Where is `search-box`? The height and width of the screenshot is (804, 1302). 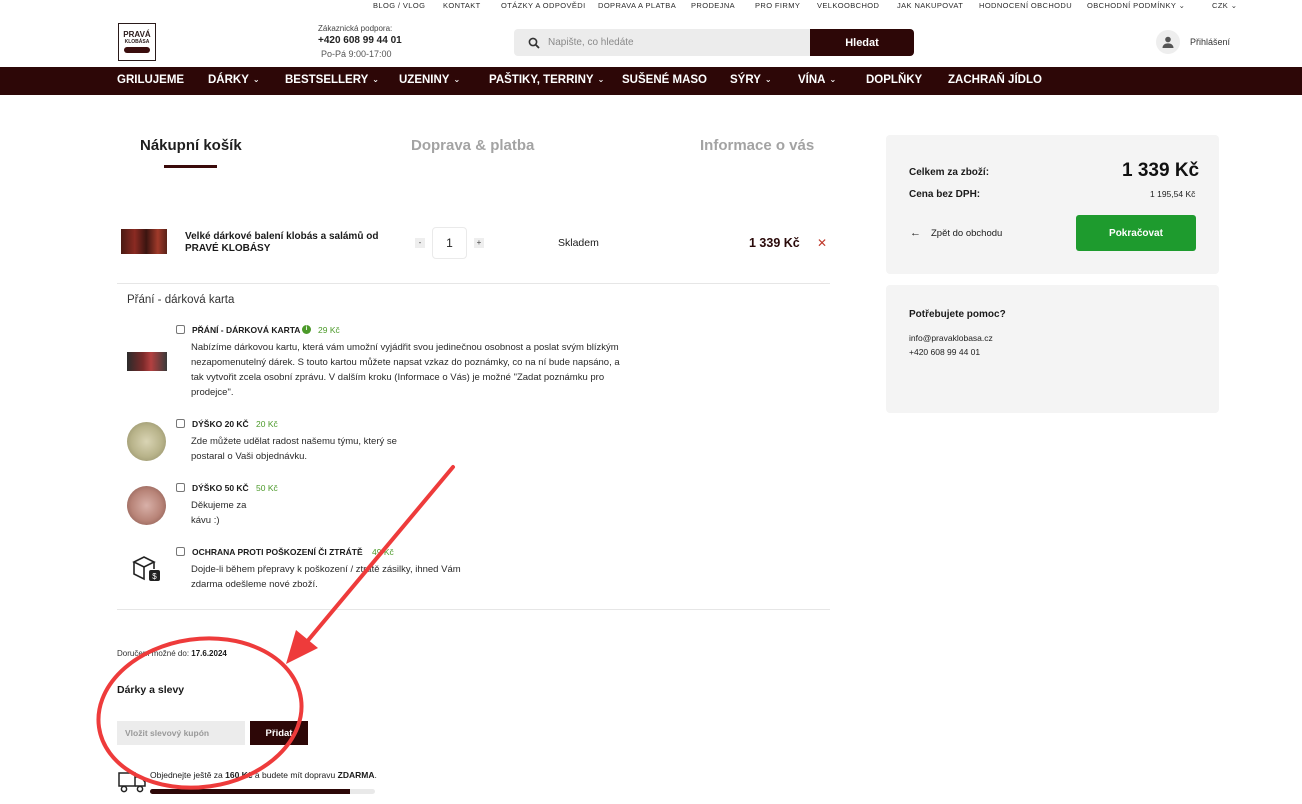 search-box is located at coordinates (662, 42).